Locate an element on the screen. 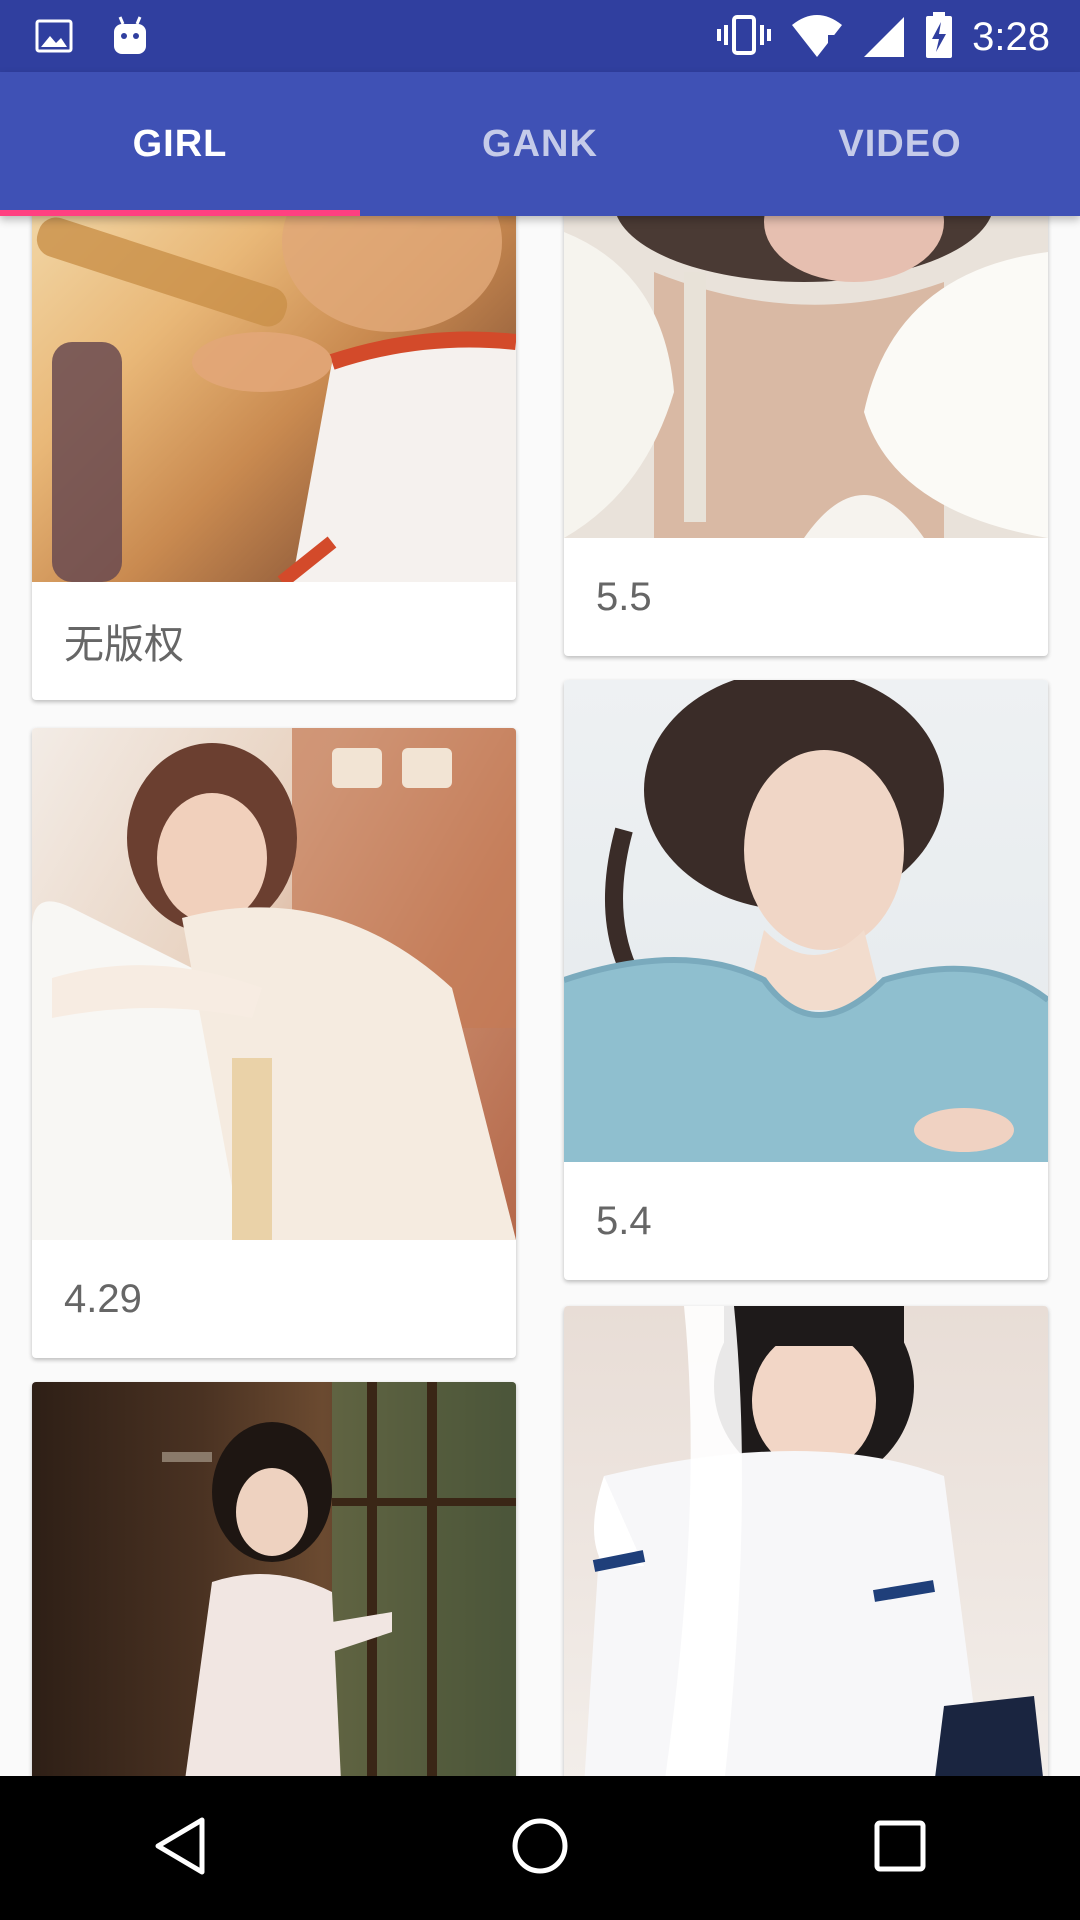  photo-card: 4.29 is located at coordinates (274, 1043).